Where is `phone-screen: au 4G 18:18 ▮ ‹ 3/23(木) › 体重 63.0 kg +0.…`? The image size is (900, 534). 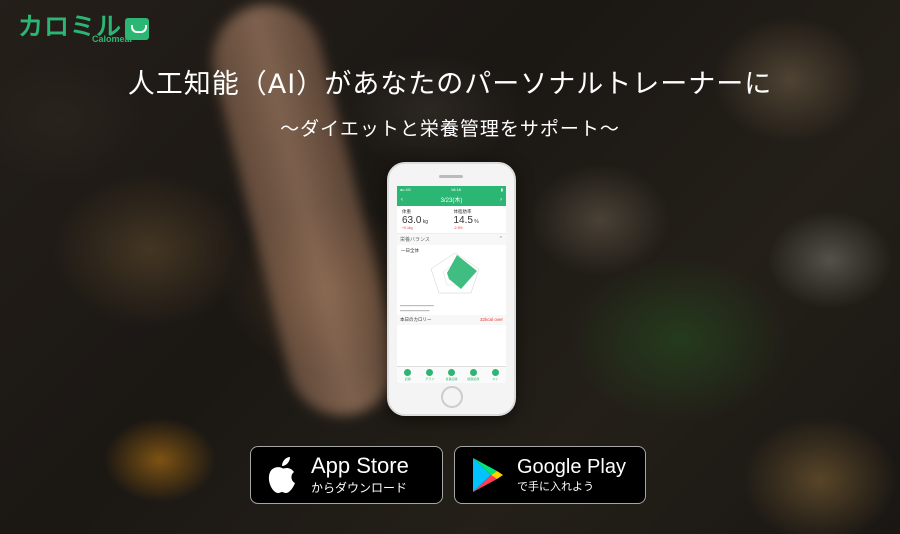 phone-screen: au 4G 18:18 ▮ ‹ 3/23(木) › 体重 63.0 kg +0.… is located at coordinates (451, 284).